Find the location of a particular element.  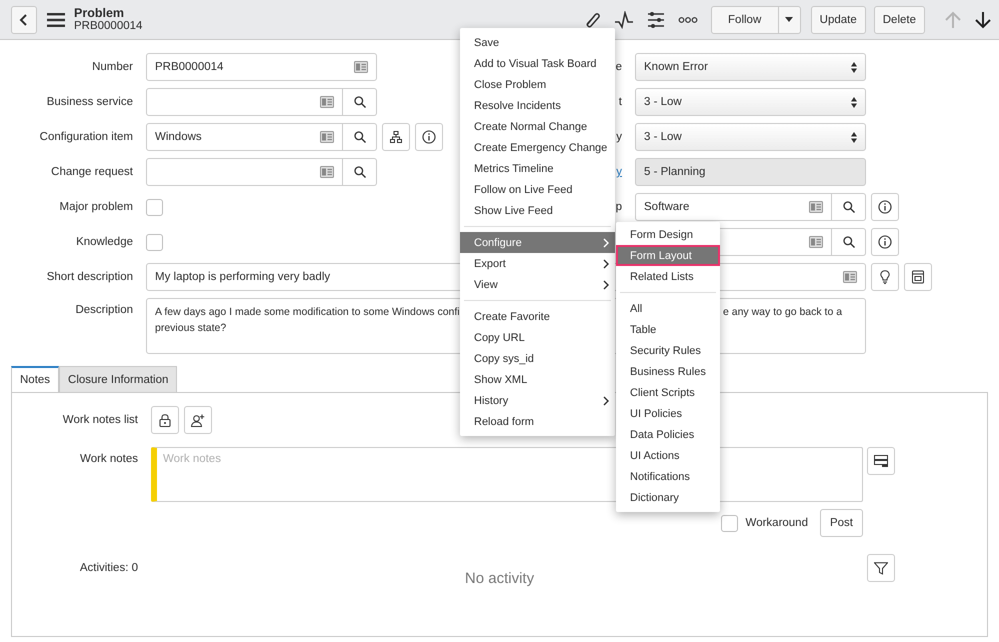

menu-item: Export is located at coordinates (537, 263).